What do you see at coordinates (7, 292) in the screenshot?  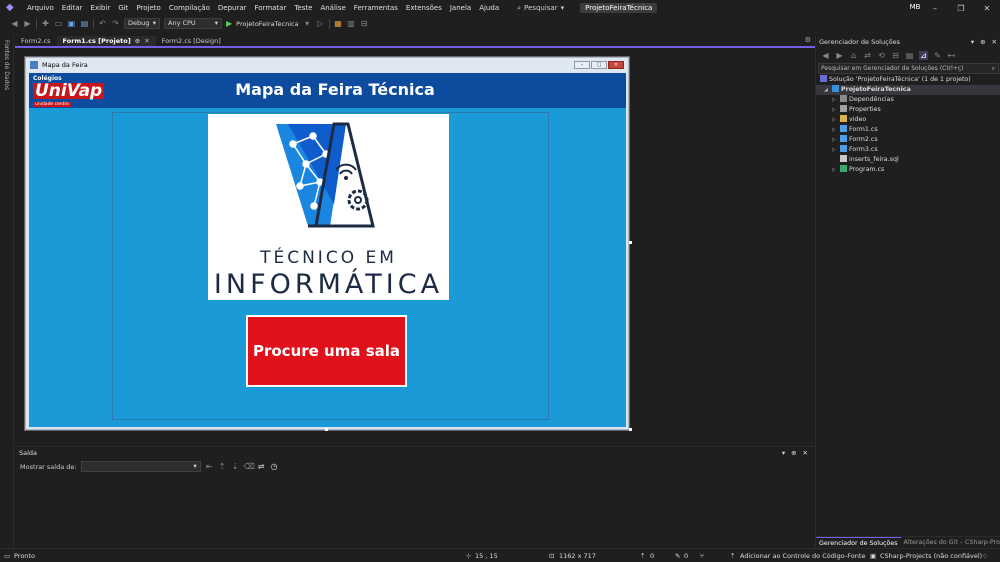 I see `data-sources-strip: Fontes de Dados` at bounding box center [7, 292].